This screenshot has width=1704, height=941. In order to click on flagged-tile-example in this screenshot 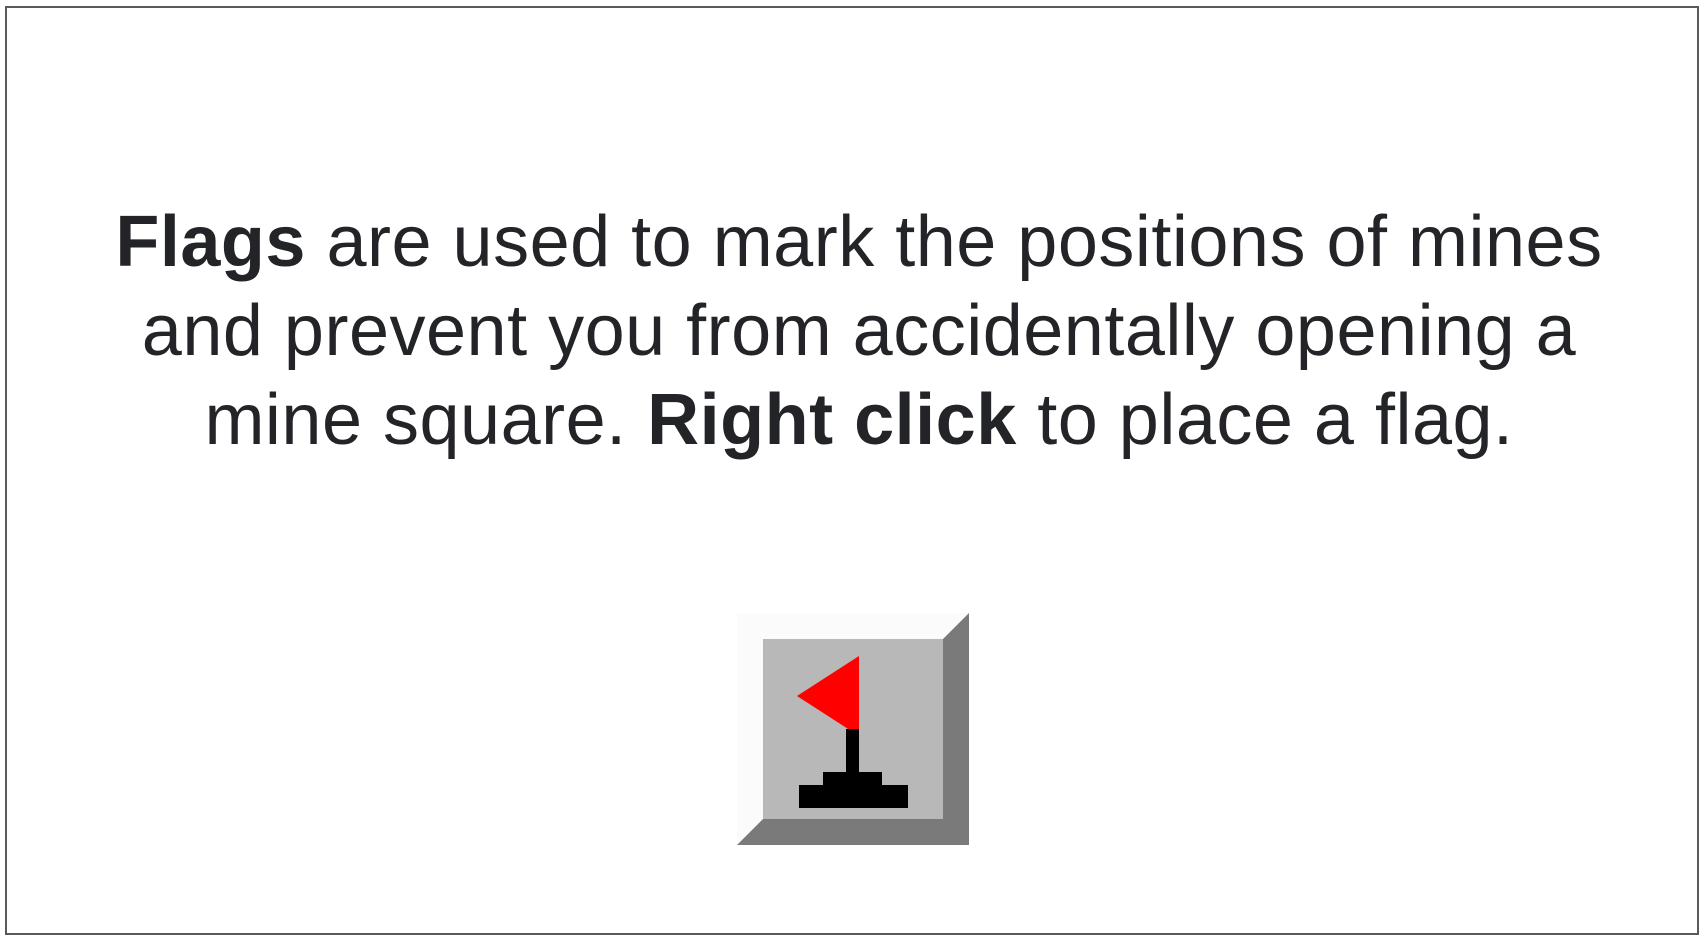, I will do `click(853, 729)`.